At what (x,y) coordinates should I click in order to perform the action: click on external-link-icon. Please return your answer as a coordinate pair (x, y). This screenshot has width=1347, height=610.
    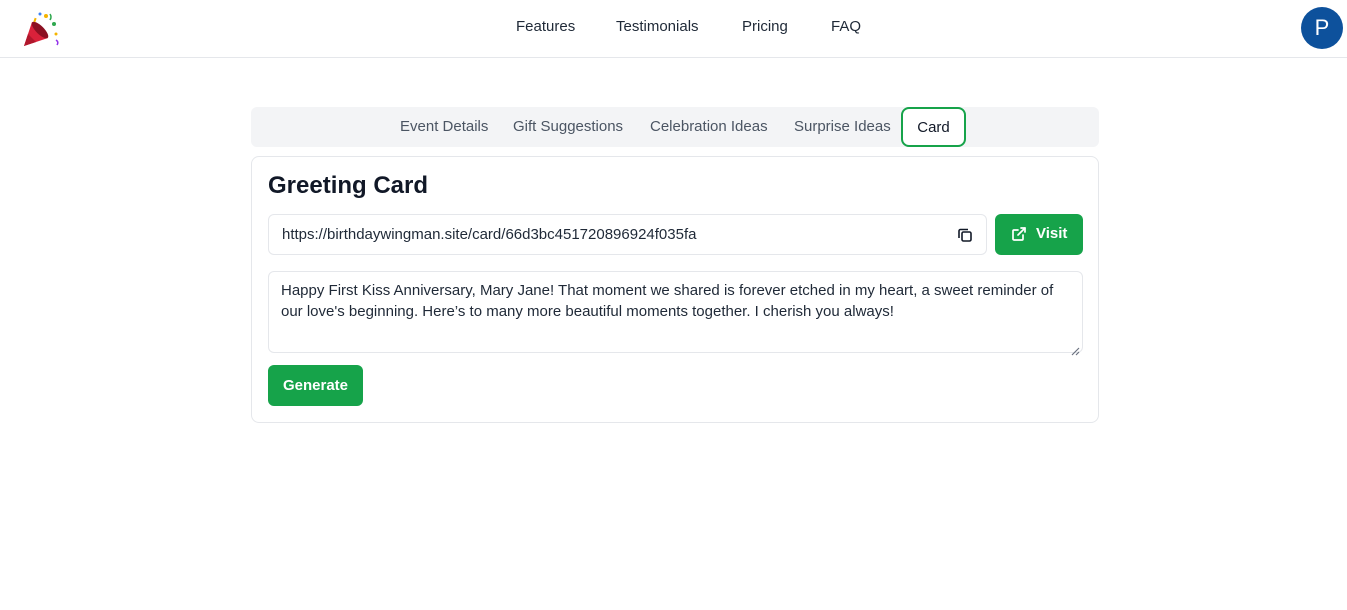
    Looking at the image, I should click on (1019, 234).